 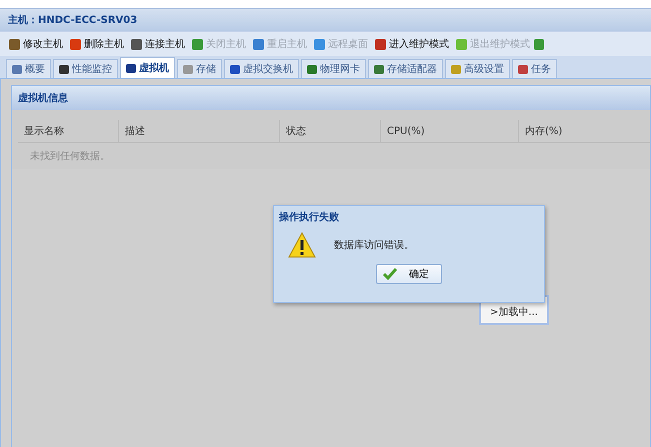 What do you see at coordinates (534, 68) in the screenshot?
I see `tab: 任务` at bounding box center [534, 68].